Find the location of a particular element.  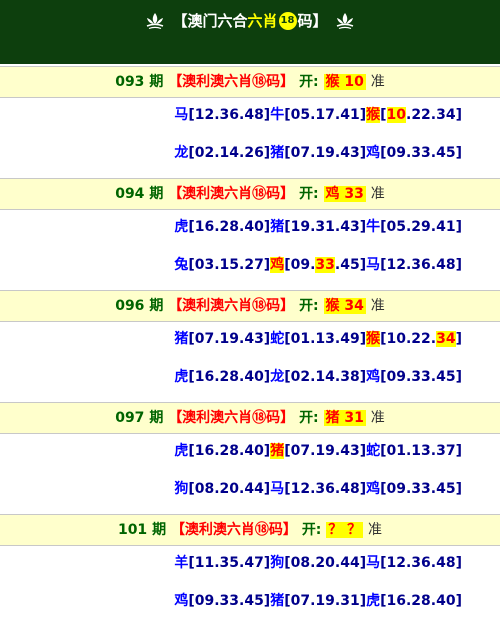

number-group: [05.29.41] is located at coordinates (421, 227).